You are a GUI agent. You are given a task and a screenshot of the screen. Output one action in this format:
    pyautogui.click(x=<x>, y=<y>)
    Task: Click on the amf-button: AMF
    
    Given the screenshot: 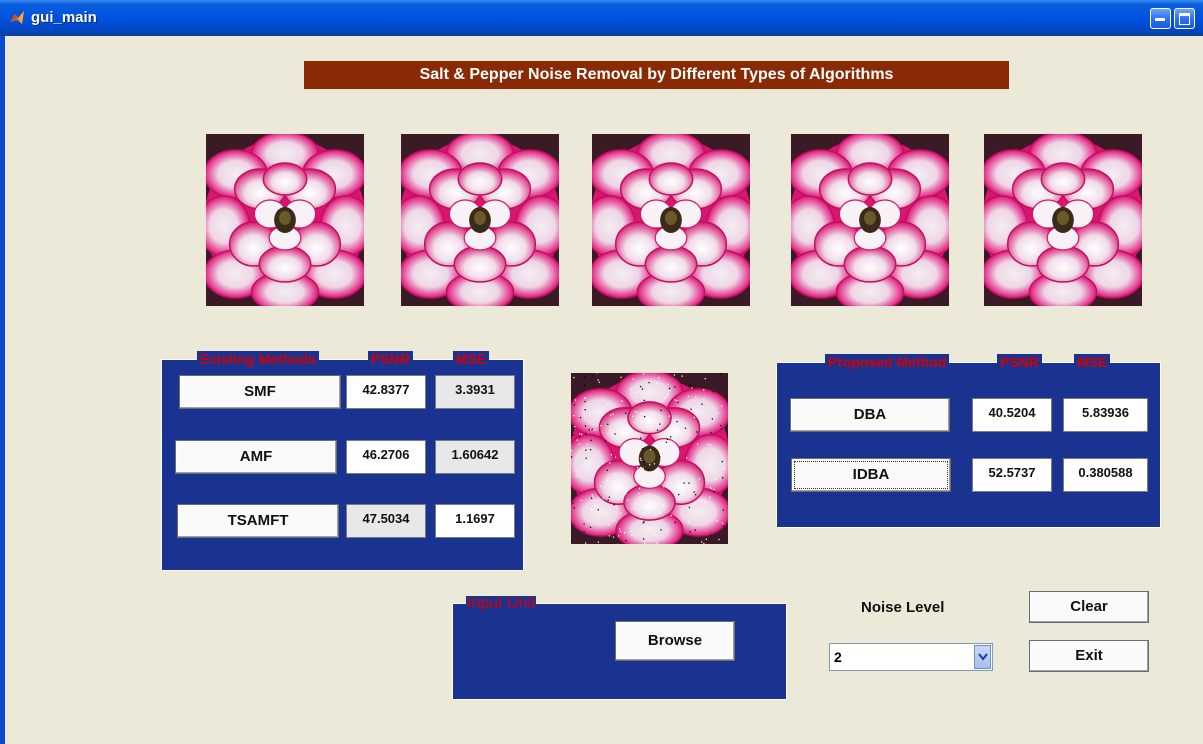 What is the action you would take?
    pyautogui.click(x=256, y=457)
    